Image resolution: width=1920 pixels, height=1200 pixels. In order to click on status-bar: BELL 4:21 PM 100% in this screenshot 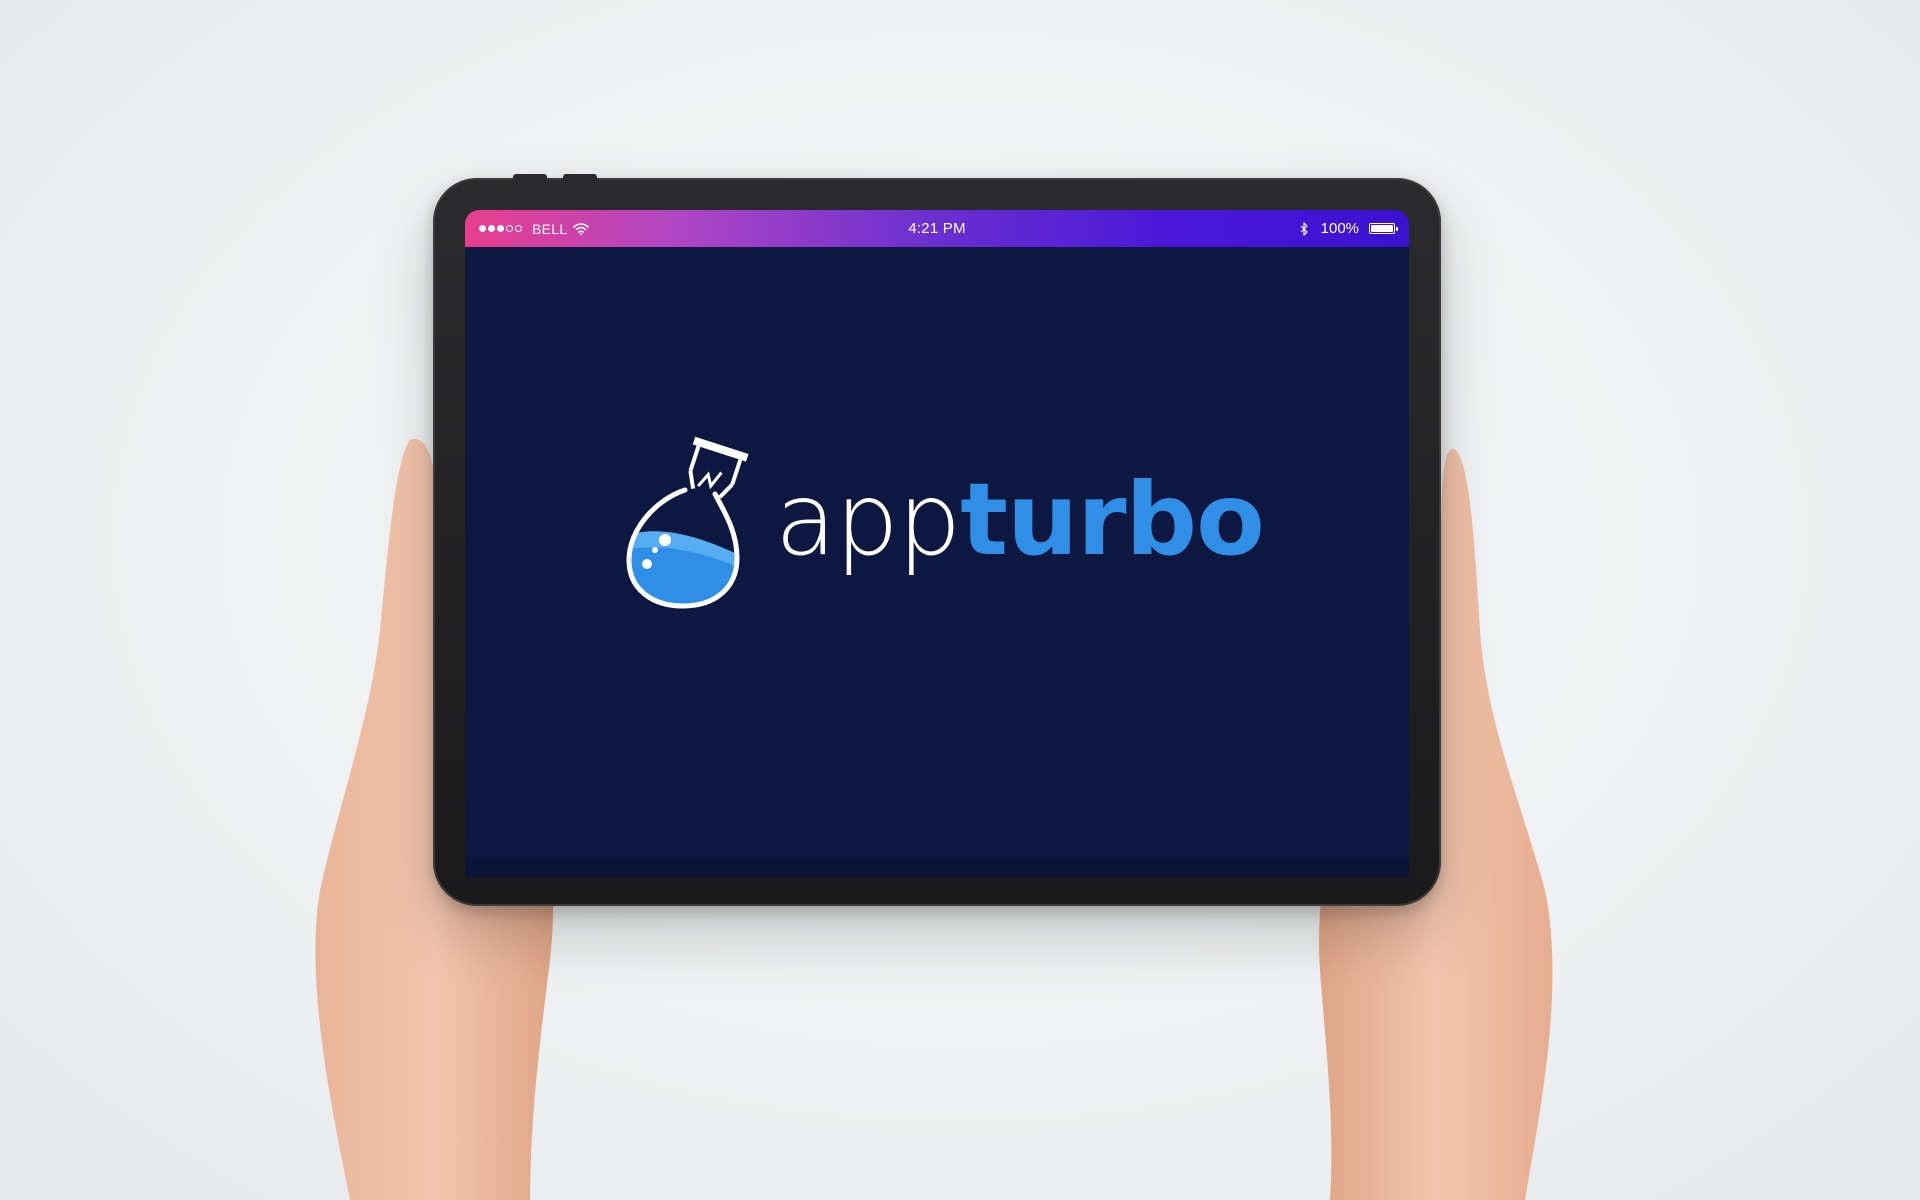, I will do `click(937, 228)`.